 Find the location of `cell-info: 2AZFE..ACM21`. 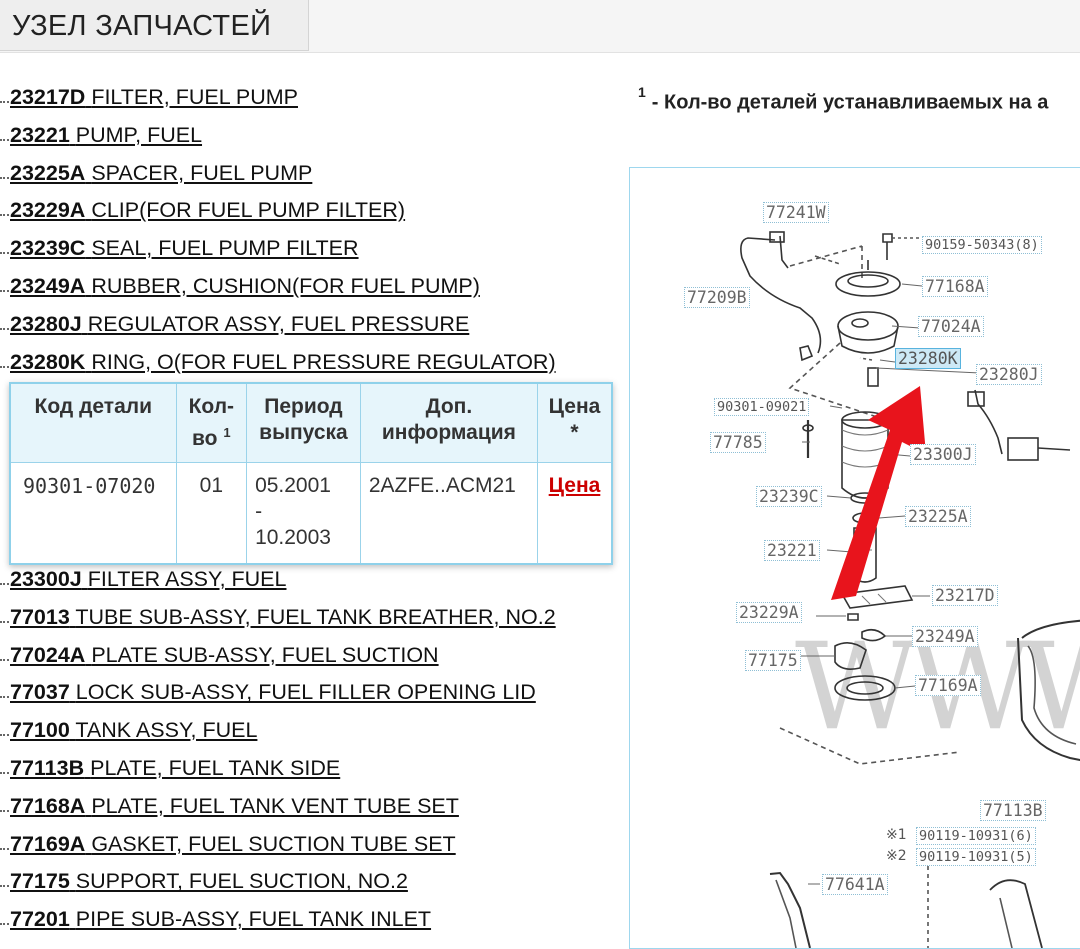

cell-info: 2AZFE..ACM21 is located at coordinates (449, 512).